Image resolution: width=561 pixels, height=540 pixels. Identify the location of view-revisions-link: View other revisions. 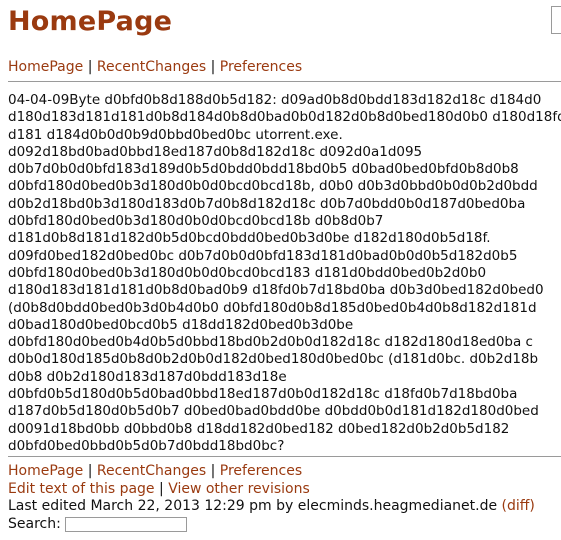
(239, 489).